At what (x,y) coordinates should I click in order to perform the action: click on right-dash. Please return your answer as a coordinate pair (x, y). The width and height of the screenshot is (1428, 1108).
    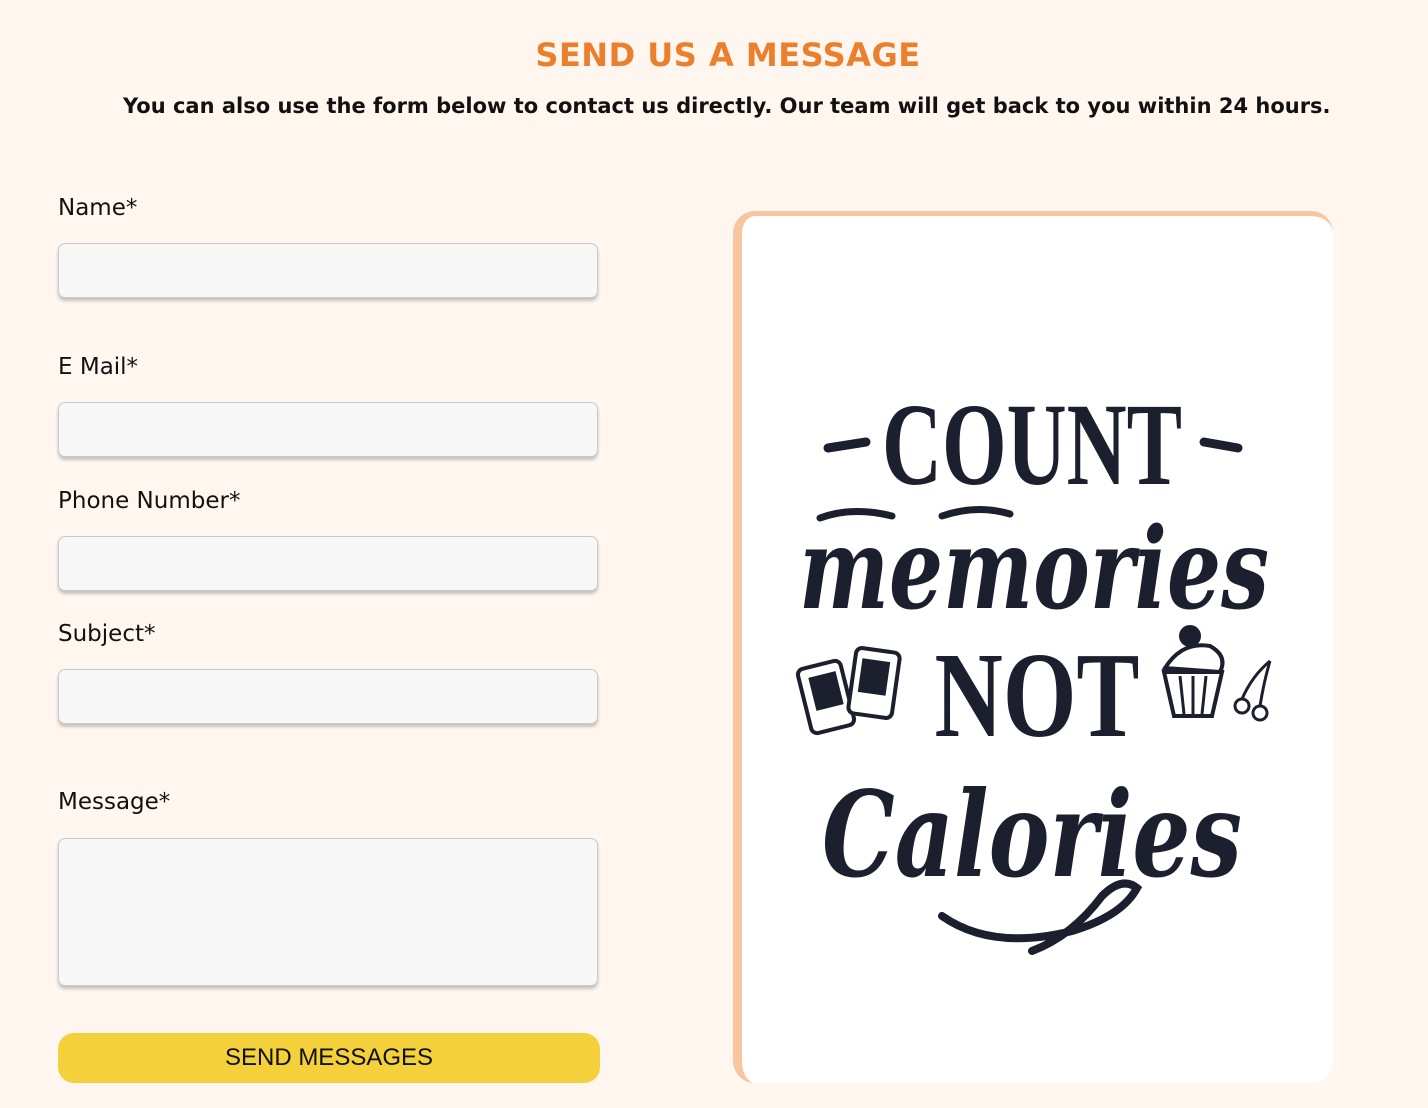
    Looking at the image, I should click on (1221, 445).